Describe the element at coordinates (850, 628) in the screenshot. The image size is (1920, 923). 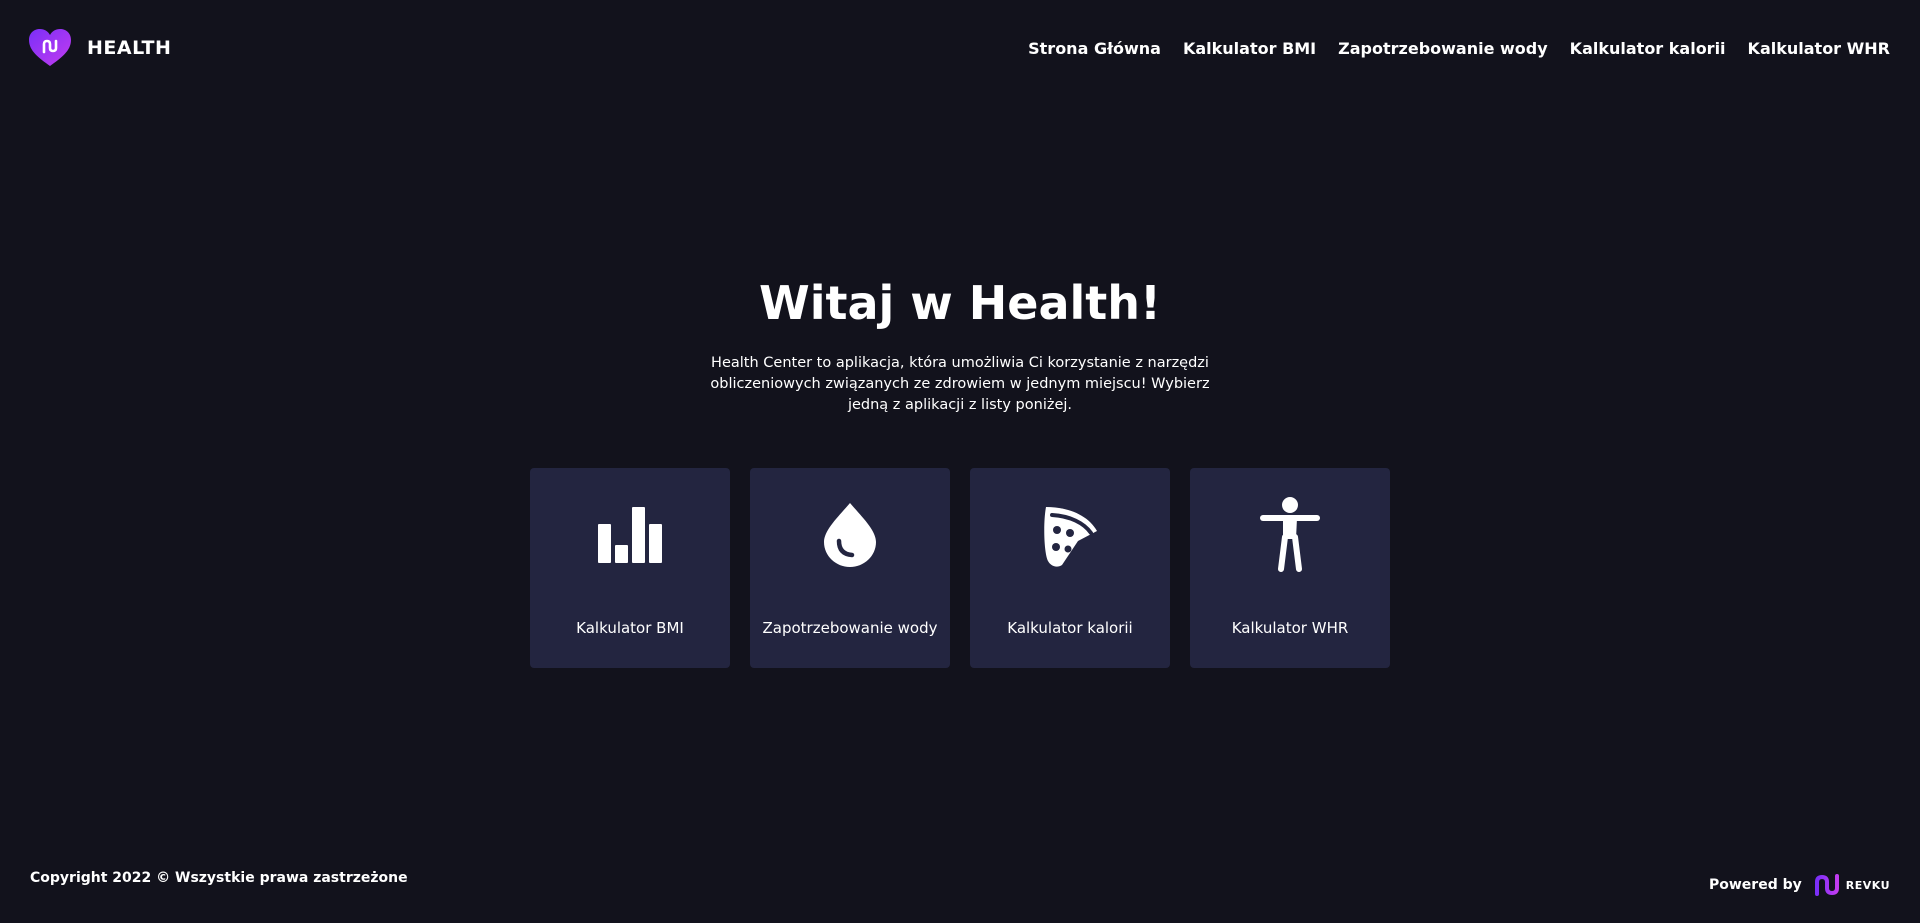
I see `card-label: Zapotrzebowanie wody` at that location.